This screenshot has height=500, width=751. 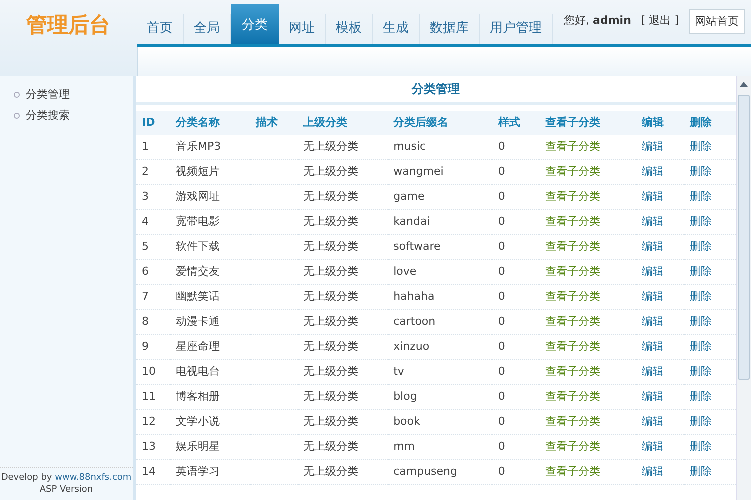 I want to click on name-cell: 爱情交友, so click(x=198, y=271).